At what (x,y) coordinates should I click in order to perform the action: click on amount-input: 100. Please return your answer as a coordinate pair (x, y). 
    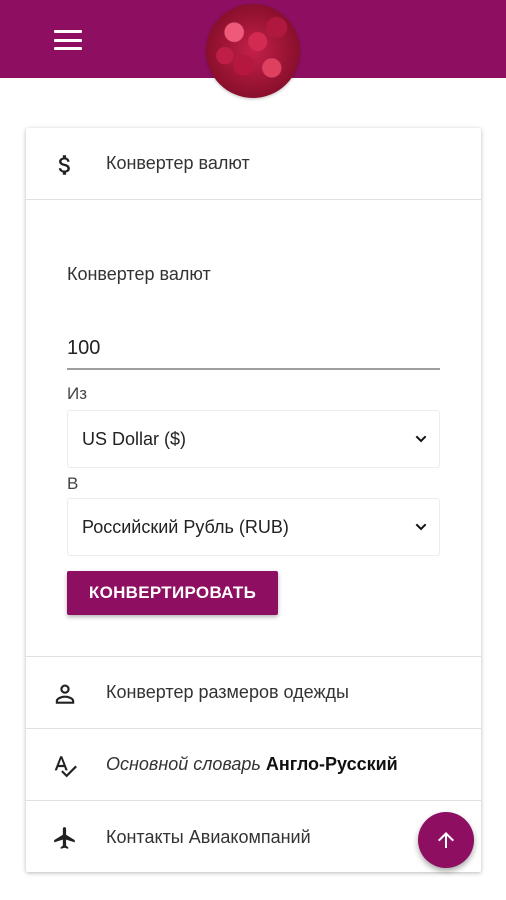
    Looking at the image, I should click on (253, 349).